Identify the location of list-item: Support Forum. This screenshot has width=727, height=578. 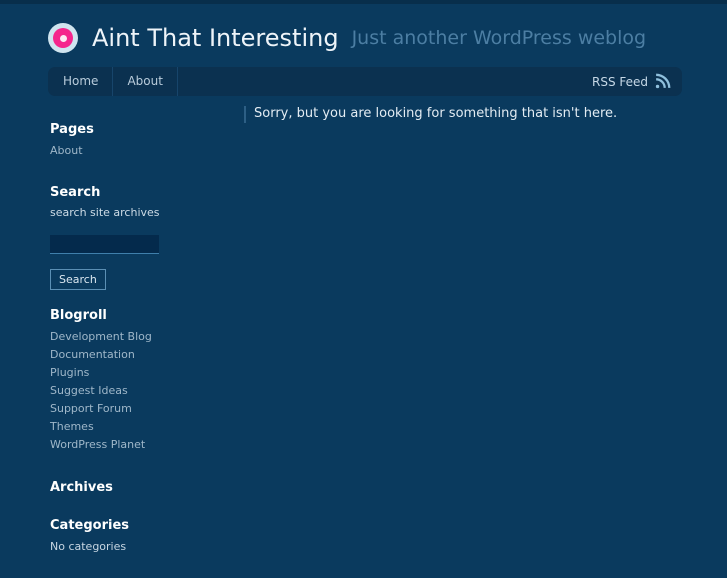
(137, 409).